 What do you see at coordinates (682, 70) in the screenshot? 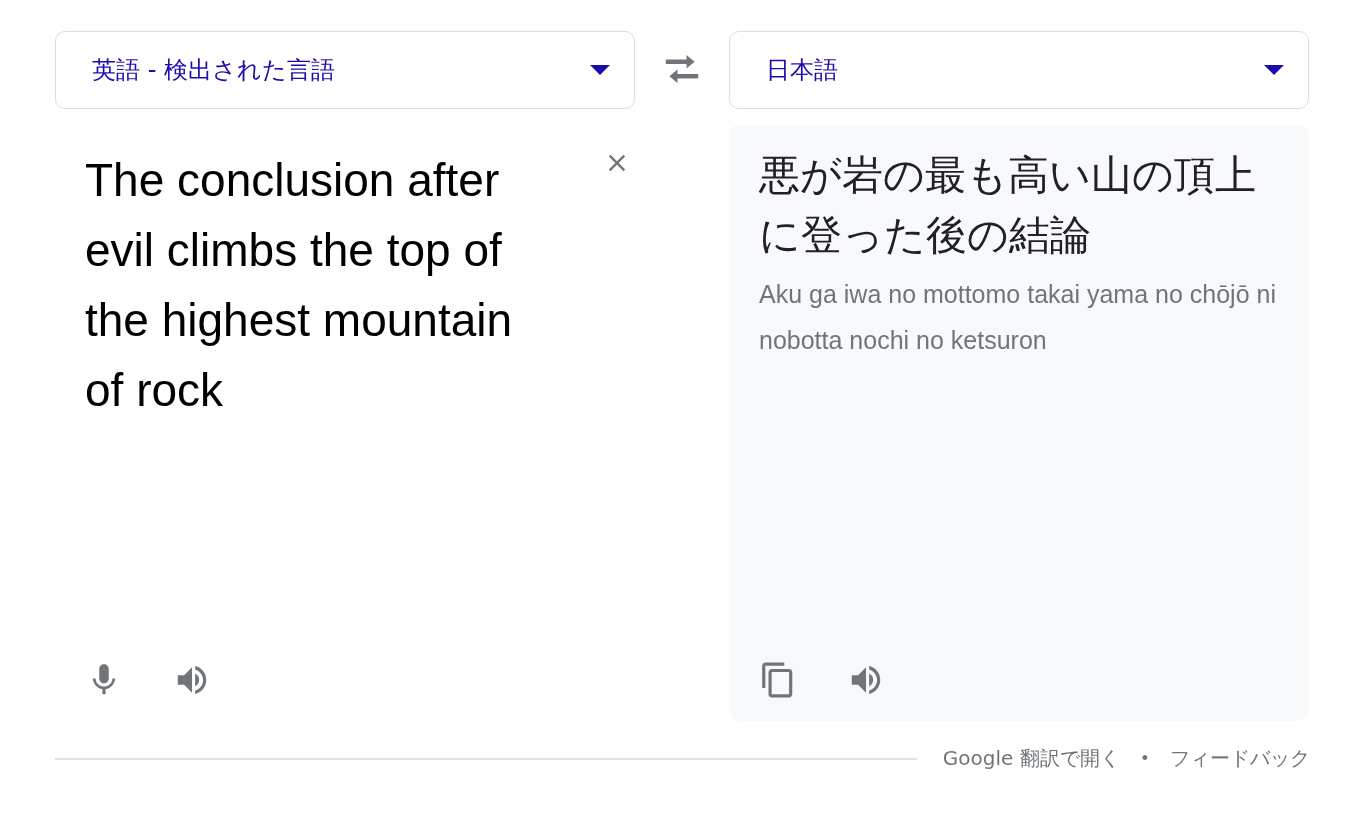
I see `swap-icon` at bounding box center [682, 70].